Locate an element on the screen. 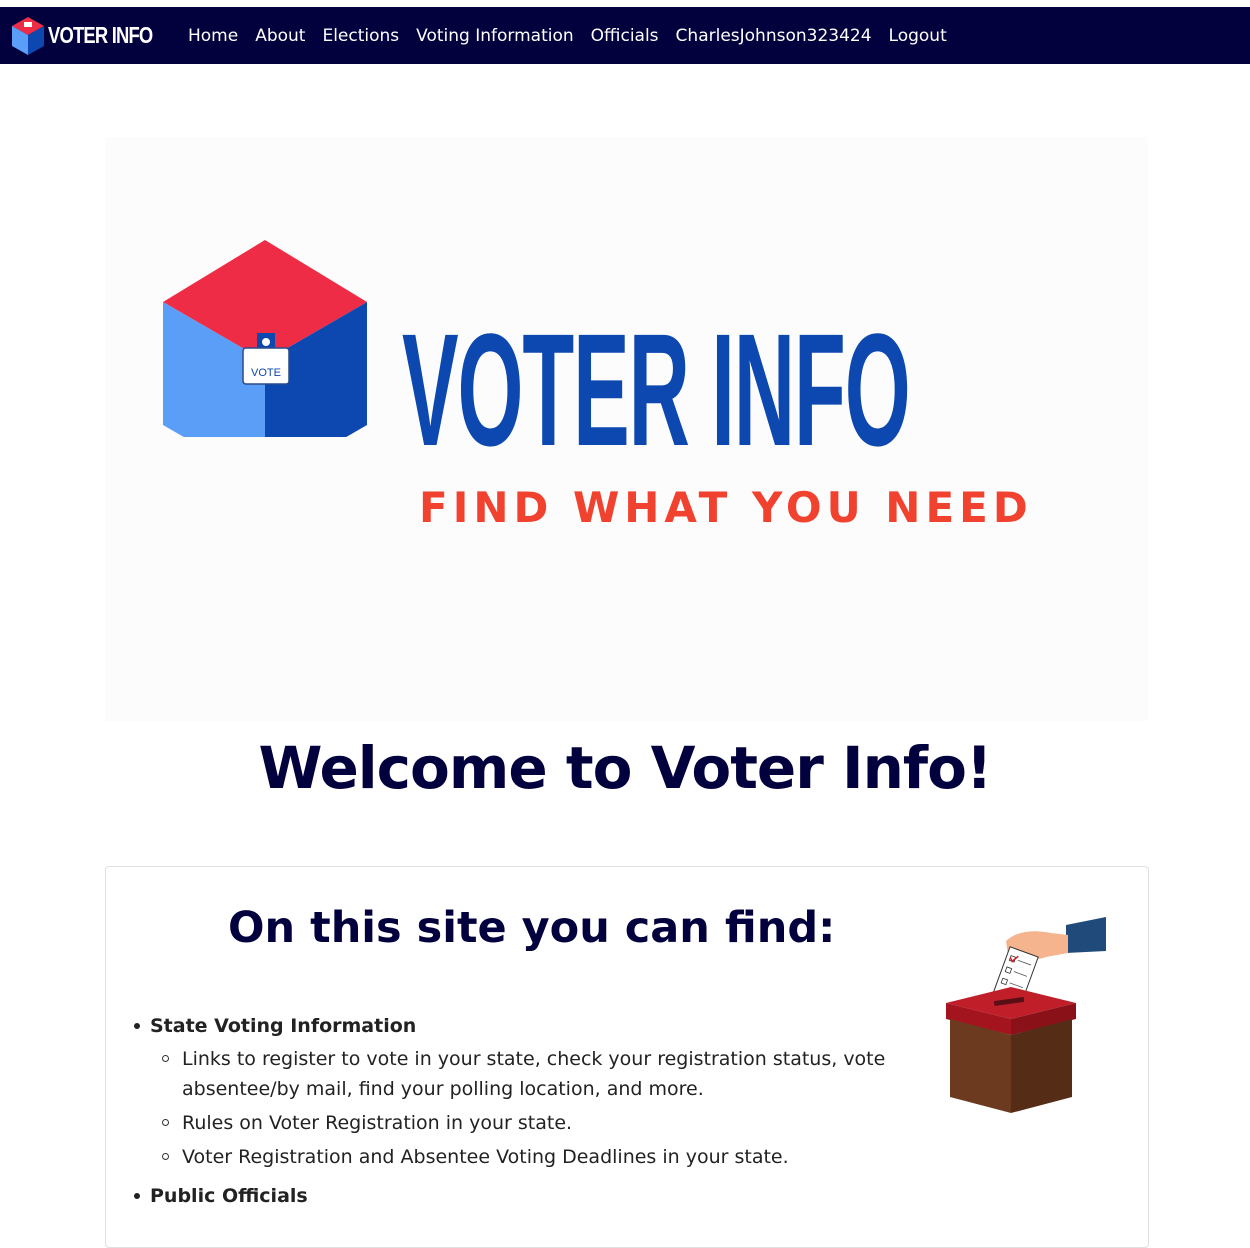  vote-box-label: VOTE is located at coordinates (266, 373).